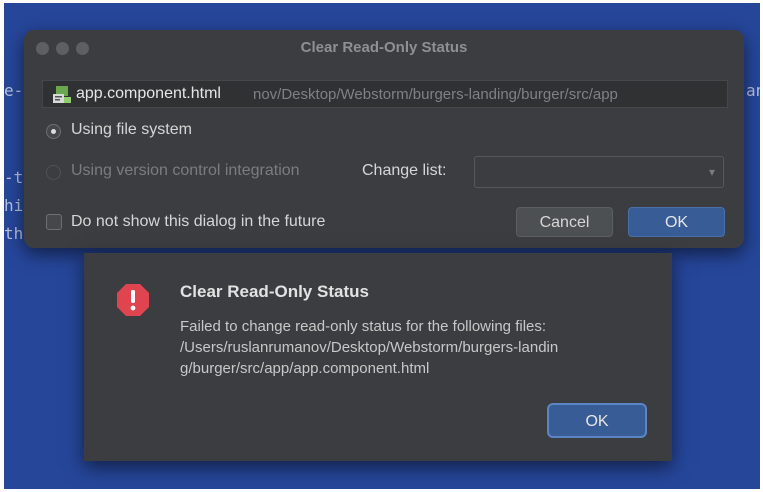 Image resolution: width=763 pixels, height=492 pixels. Describe the element at coordinates (198, 221) in the screenshot. I see `do-not-show-label: Do not show this dialog in the future` at that location.